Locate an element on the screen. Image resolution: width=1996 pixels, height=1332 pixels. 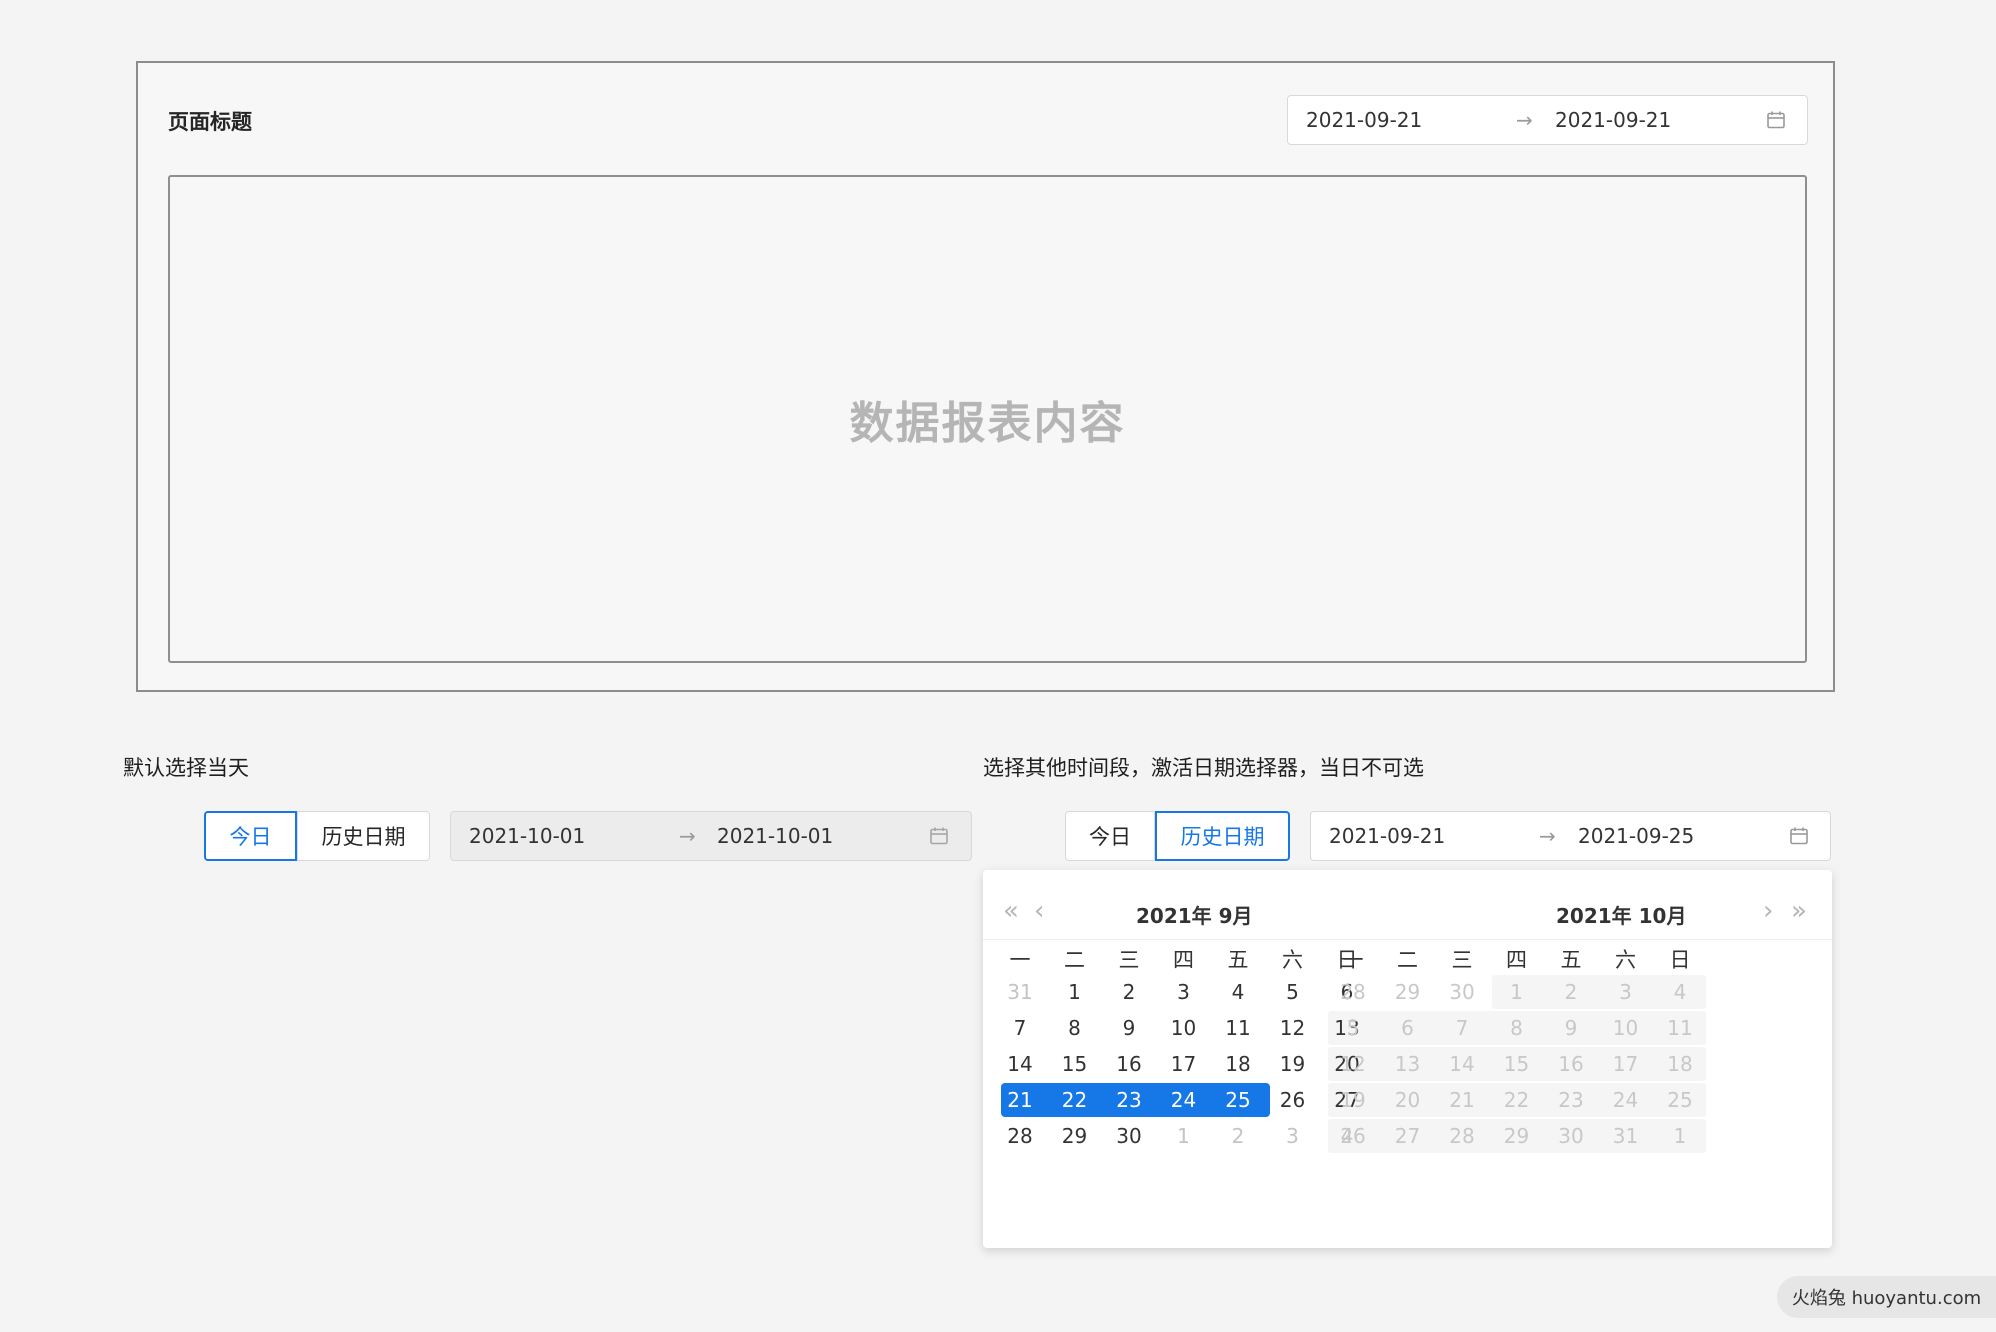
weekday-header: 一 is located at coordinates (1020, 960).